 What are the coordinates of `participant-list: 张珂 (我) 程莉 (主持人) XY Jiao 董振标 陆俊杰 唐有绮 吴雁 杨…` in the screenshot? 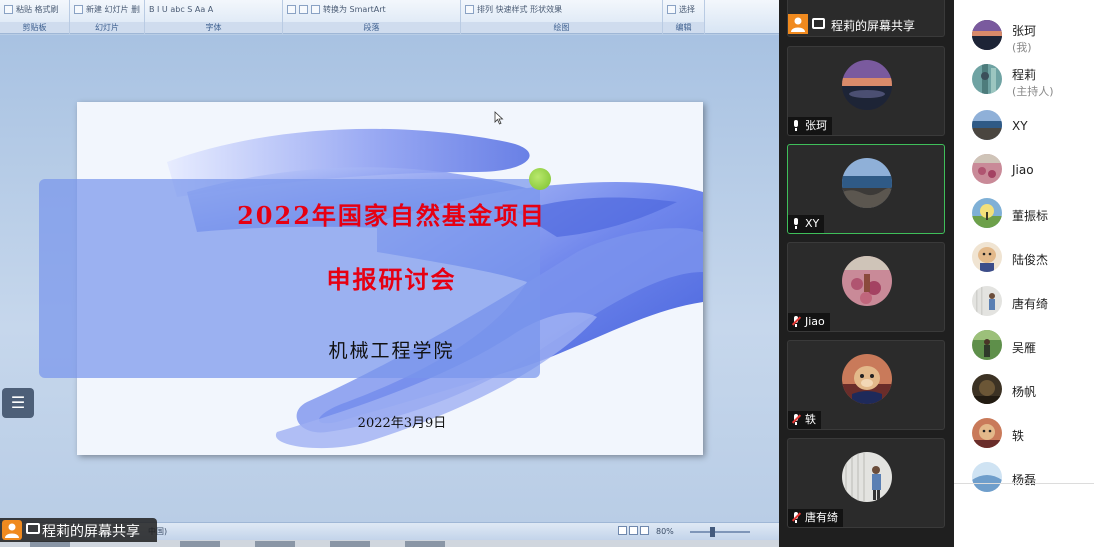 It's located at (1024, 273).